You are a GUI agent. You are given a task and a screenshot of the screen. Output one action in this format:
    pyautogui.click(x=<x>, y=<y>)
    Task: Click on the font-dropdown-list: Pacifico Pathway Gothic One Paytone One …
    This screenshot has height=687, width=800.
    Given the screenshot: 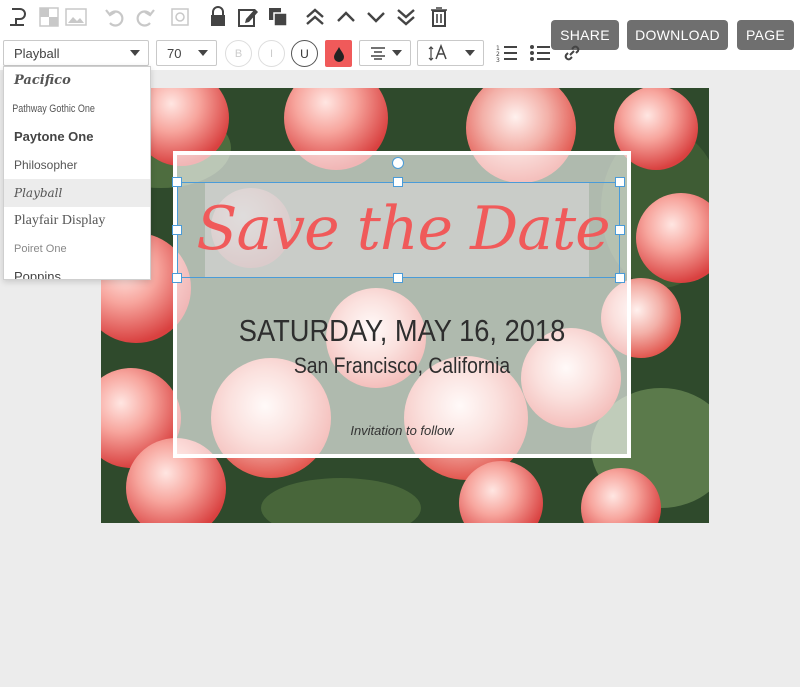 What is the action you would take?
    pyautogui.click(x=77, y=173)
    